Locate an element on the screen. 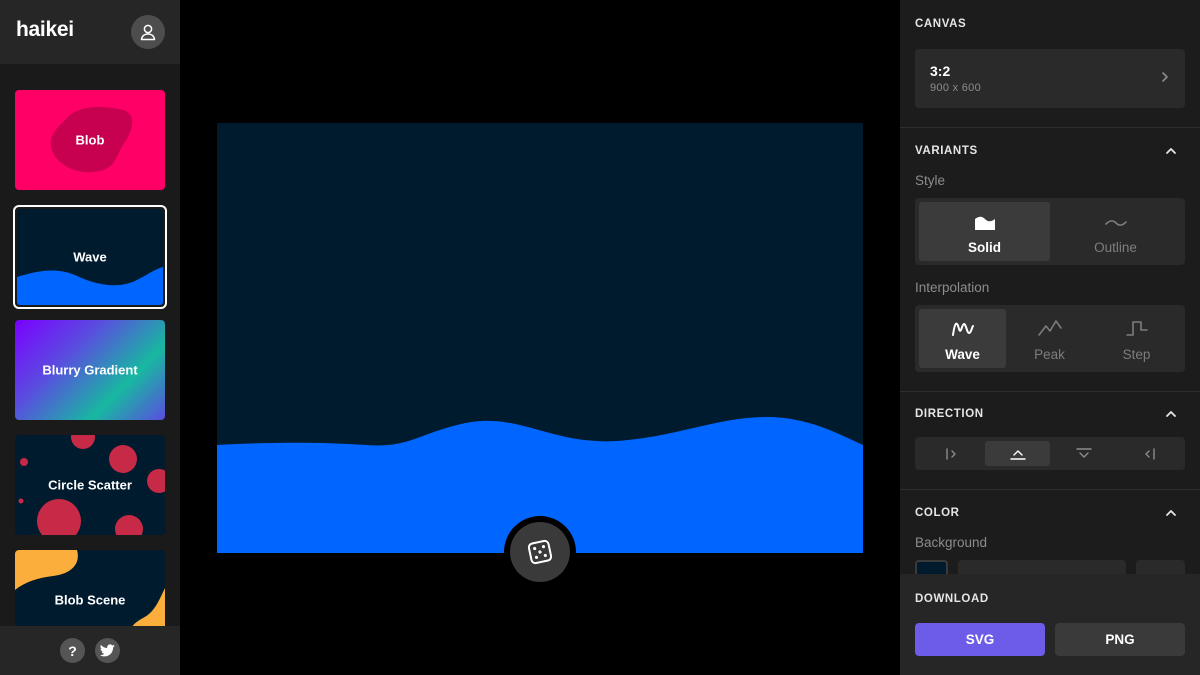 The width and height of the screenshot is (1200, 675). randomize-ring is located at coordinates (540, 552).